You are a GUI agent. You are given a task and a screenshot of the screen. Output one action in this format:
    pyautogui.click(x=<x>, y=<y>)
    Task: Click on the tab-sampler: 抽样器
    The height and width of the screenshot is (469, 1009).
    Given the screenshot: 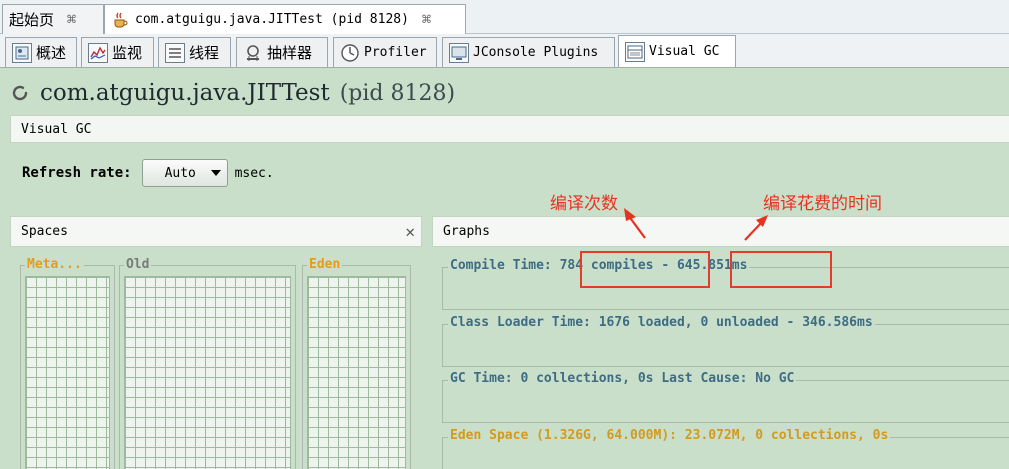 What is the action you would take?
    pyautogui.click(x=282, y=52)
    